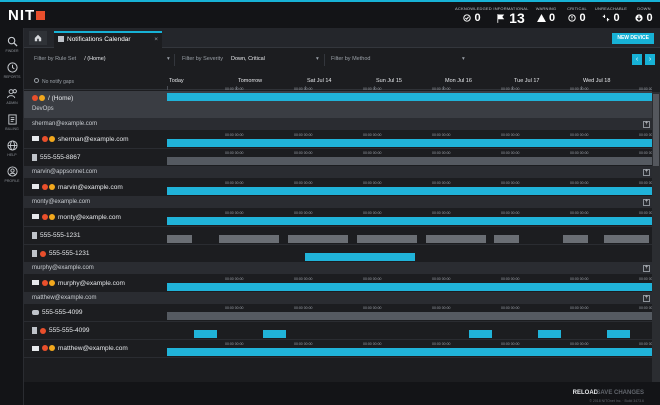 The width and height of the screenshot is (660, 405). I want to click on row-label-text: marvin@appsonnet.com, so click(65, 172).